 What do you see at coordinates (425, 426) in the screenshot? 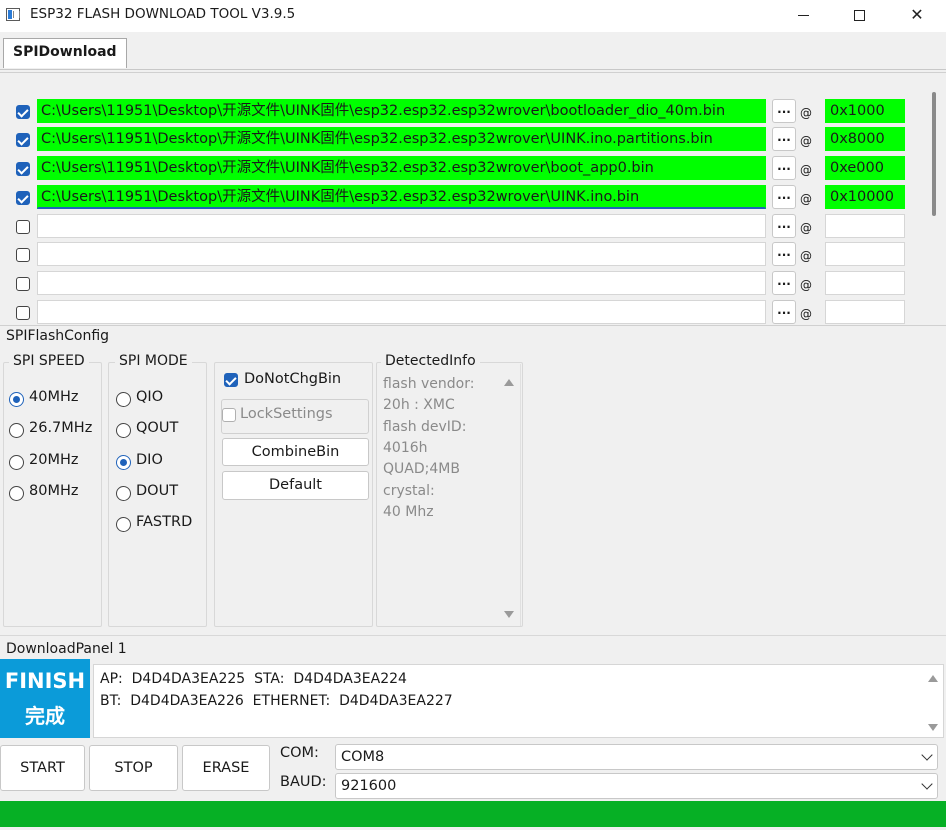
I see `detected-info-line: flash devID:` at bounding box center [425, 426].